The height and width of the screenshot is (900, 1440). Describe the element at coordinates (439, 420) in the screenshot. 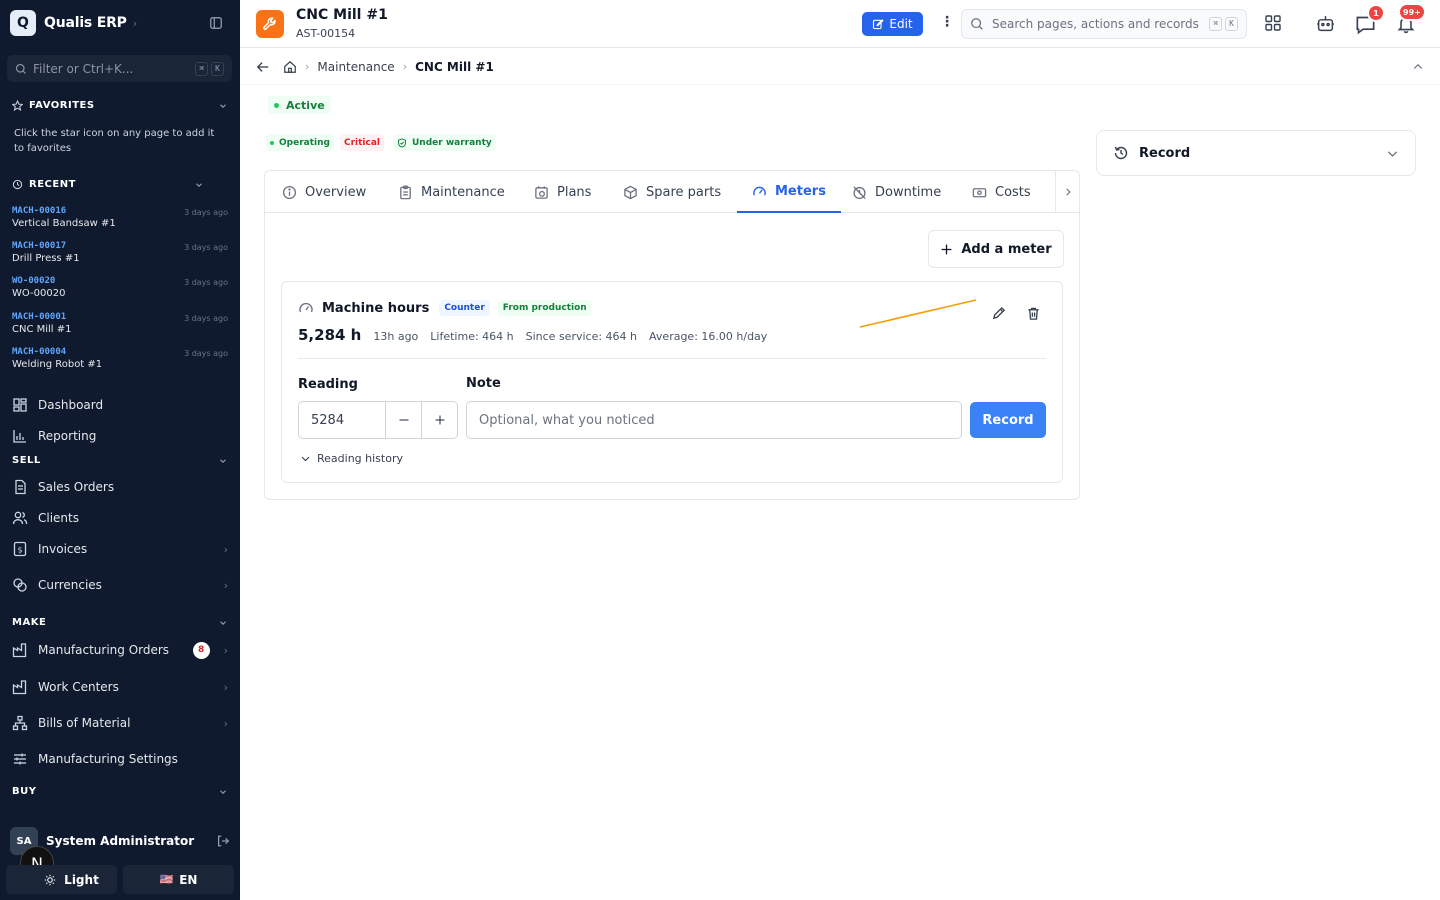

I see `increment-button` at that location.